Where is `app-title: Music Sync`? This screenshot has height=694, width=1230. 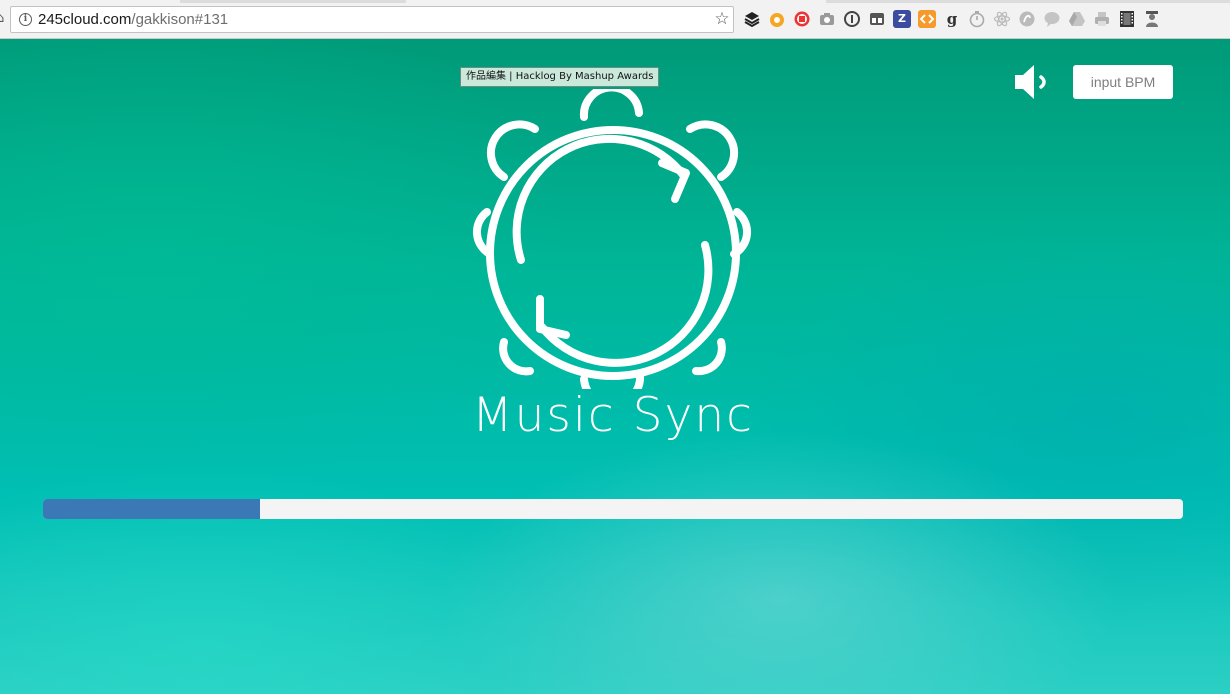 app-title: Music Sync is located at coordinates (613, 415).